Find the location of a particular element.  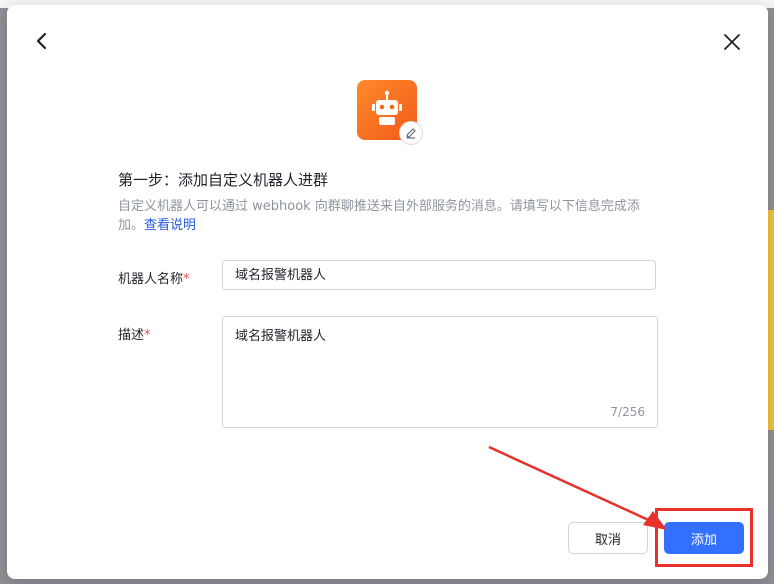

close-button is located at coordinates (732, 42).